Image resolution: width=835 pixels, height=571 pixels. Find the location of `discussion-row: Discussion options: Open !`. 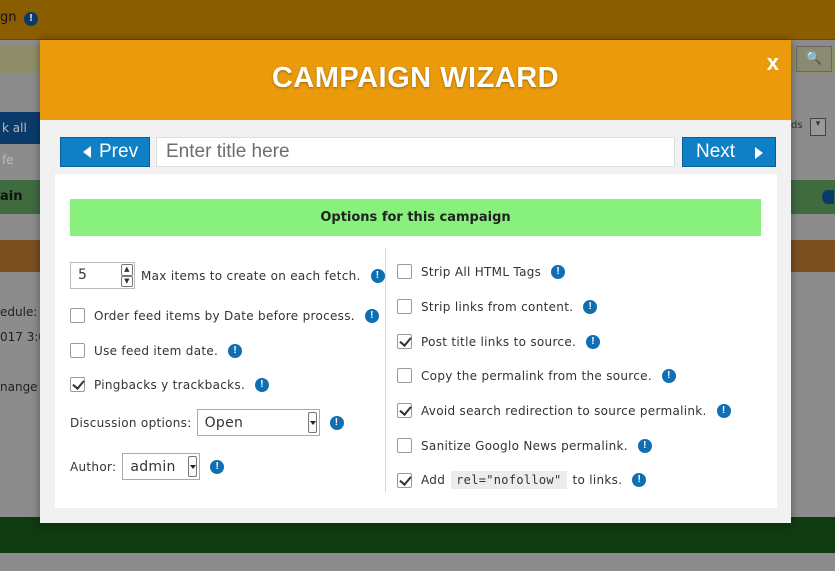

discussion-row: Discussion options: Open ! is located at coordinates (207, 422).